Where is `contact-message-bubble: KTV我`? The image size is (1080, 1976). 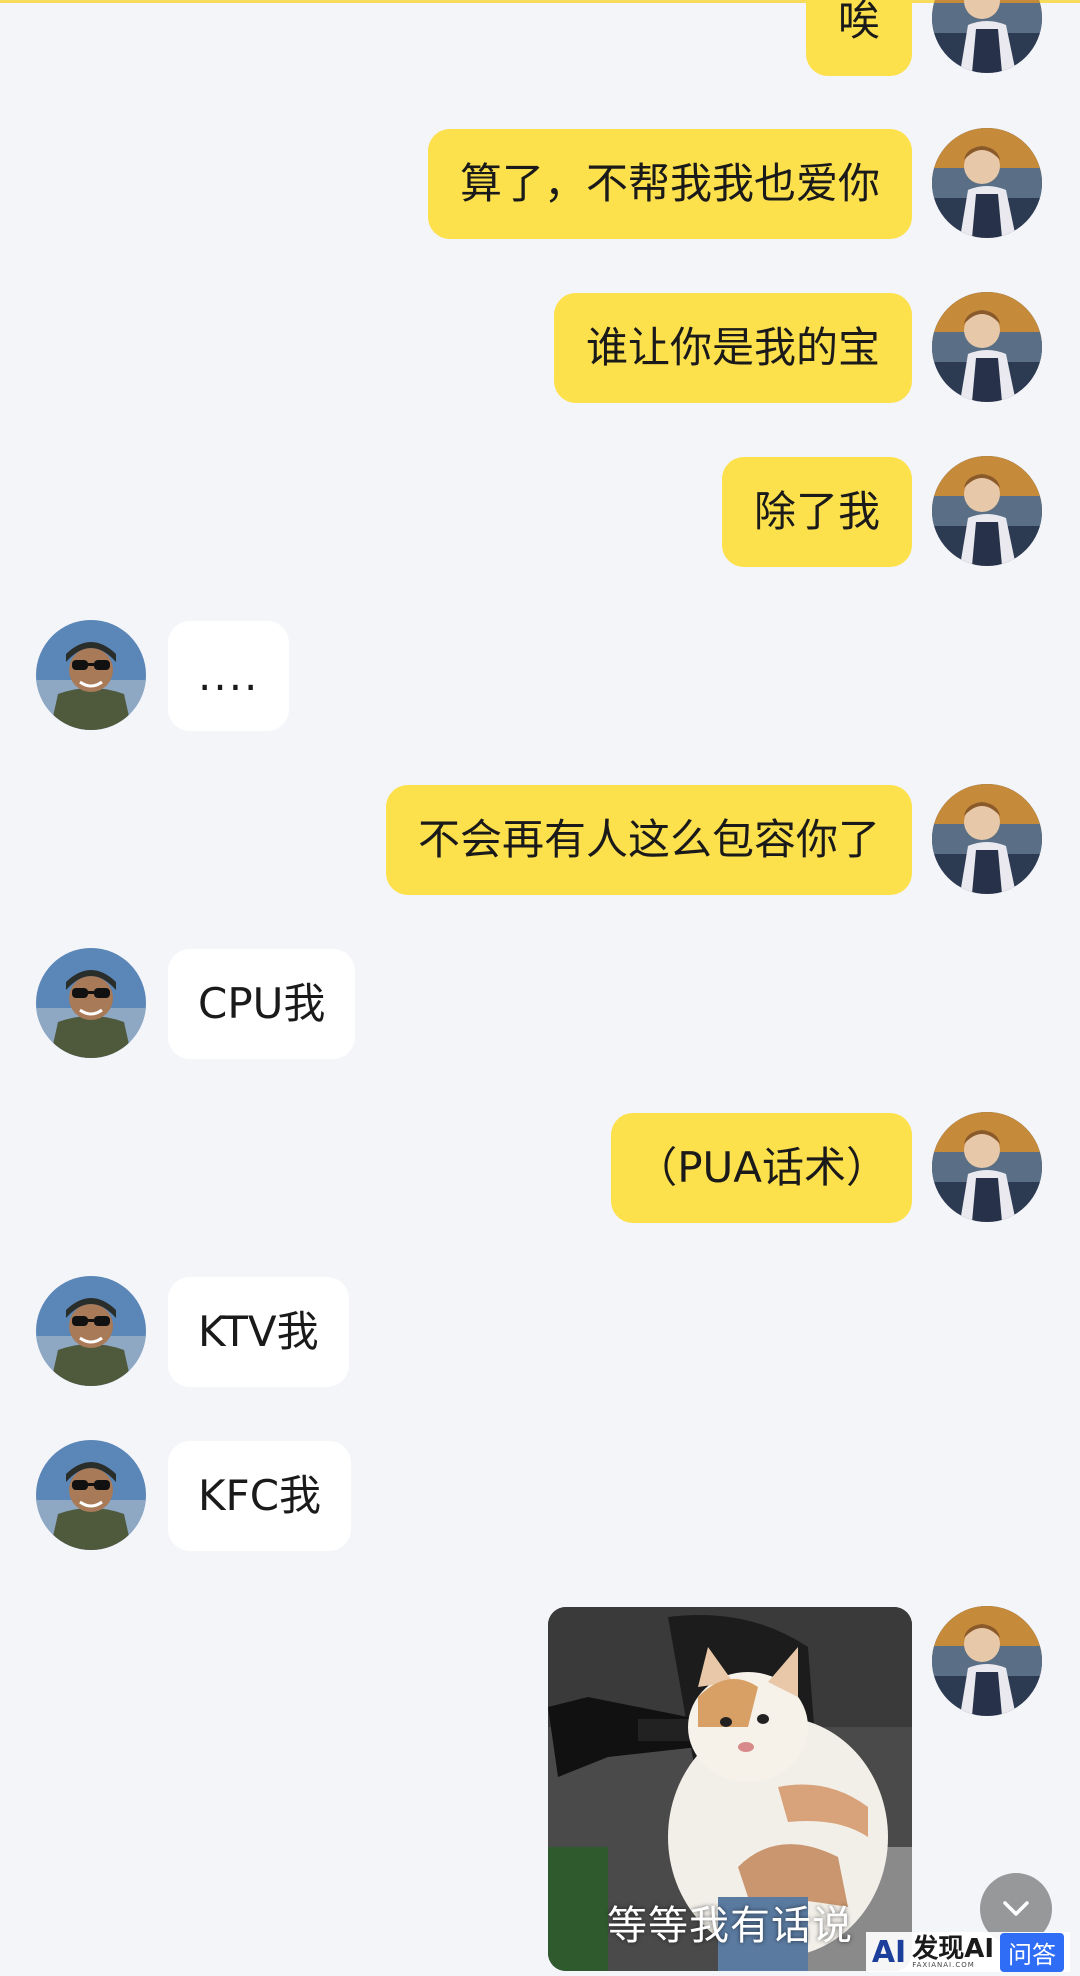
contact-message-bubble: KTV我 is located at coordinates (258, 1332).